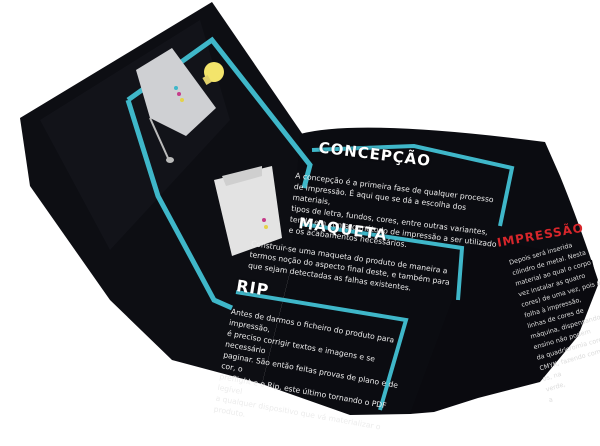  What do you see at coordinates (170, 160) in the screenshot?
I see `pen-tip` at bounding box center [170, 160].